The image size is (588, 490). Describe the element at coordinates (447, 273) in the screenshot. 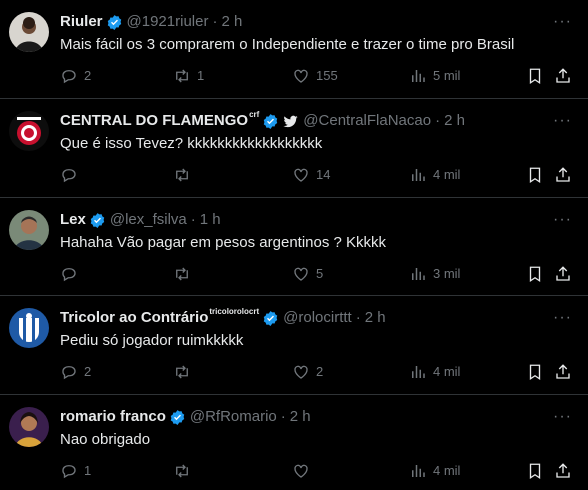

I see `views-count: 3 mil` at that location.